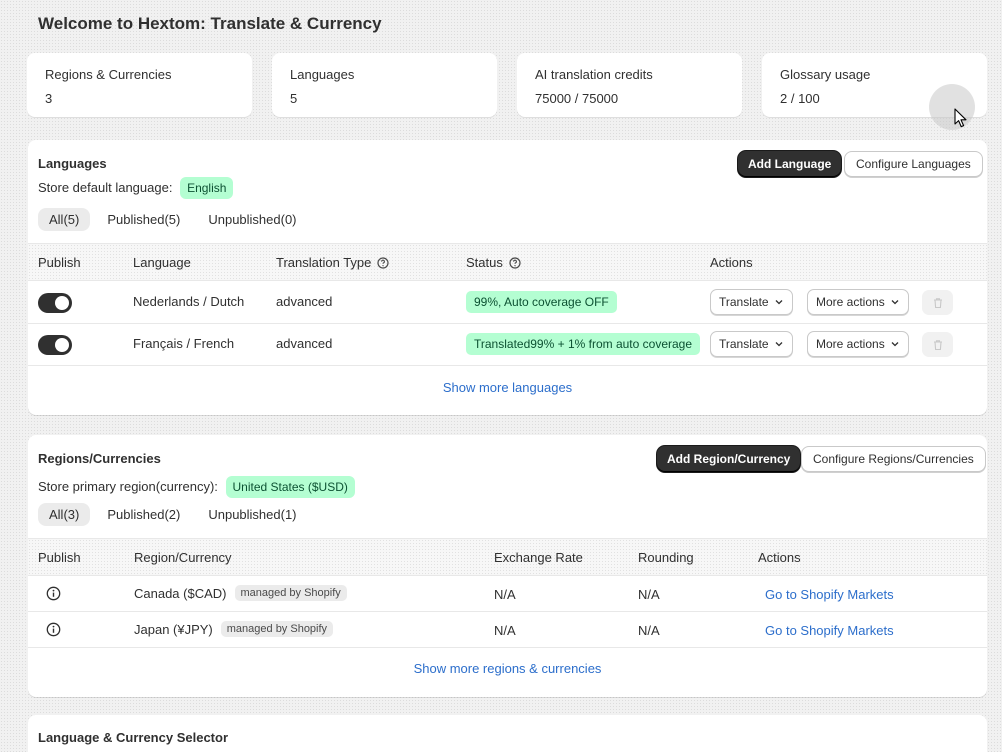 This screenshot has width=1002, height=752. Describe the element at coordinates (960, 118) in the screenshot. I see `mouse-pointer-icon` at that location.